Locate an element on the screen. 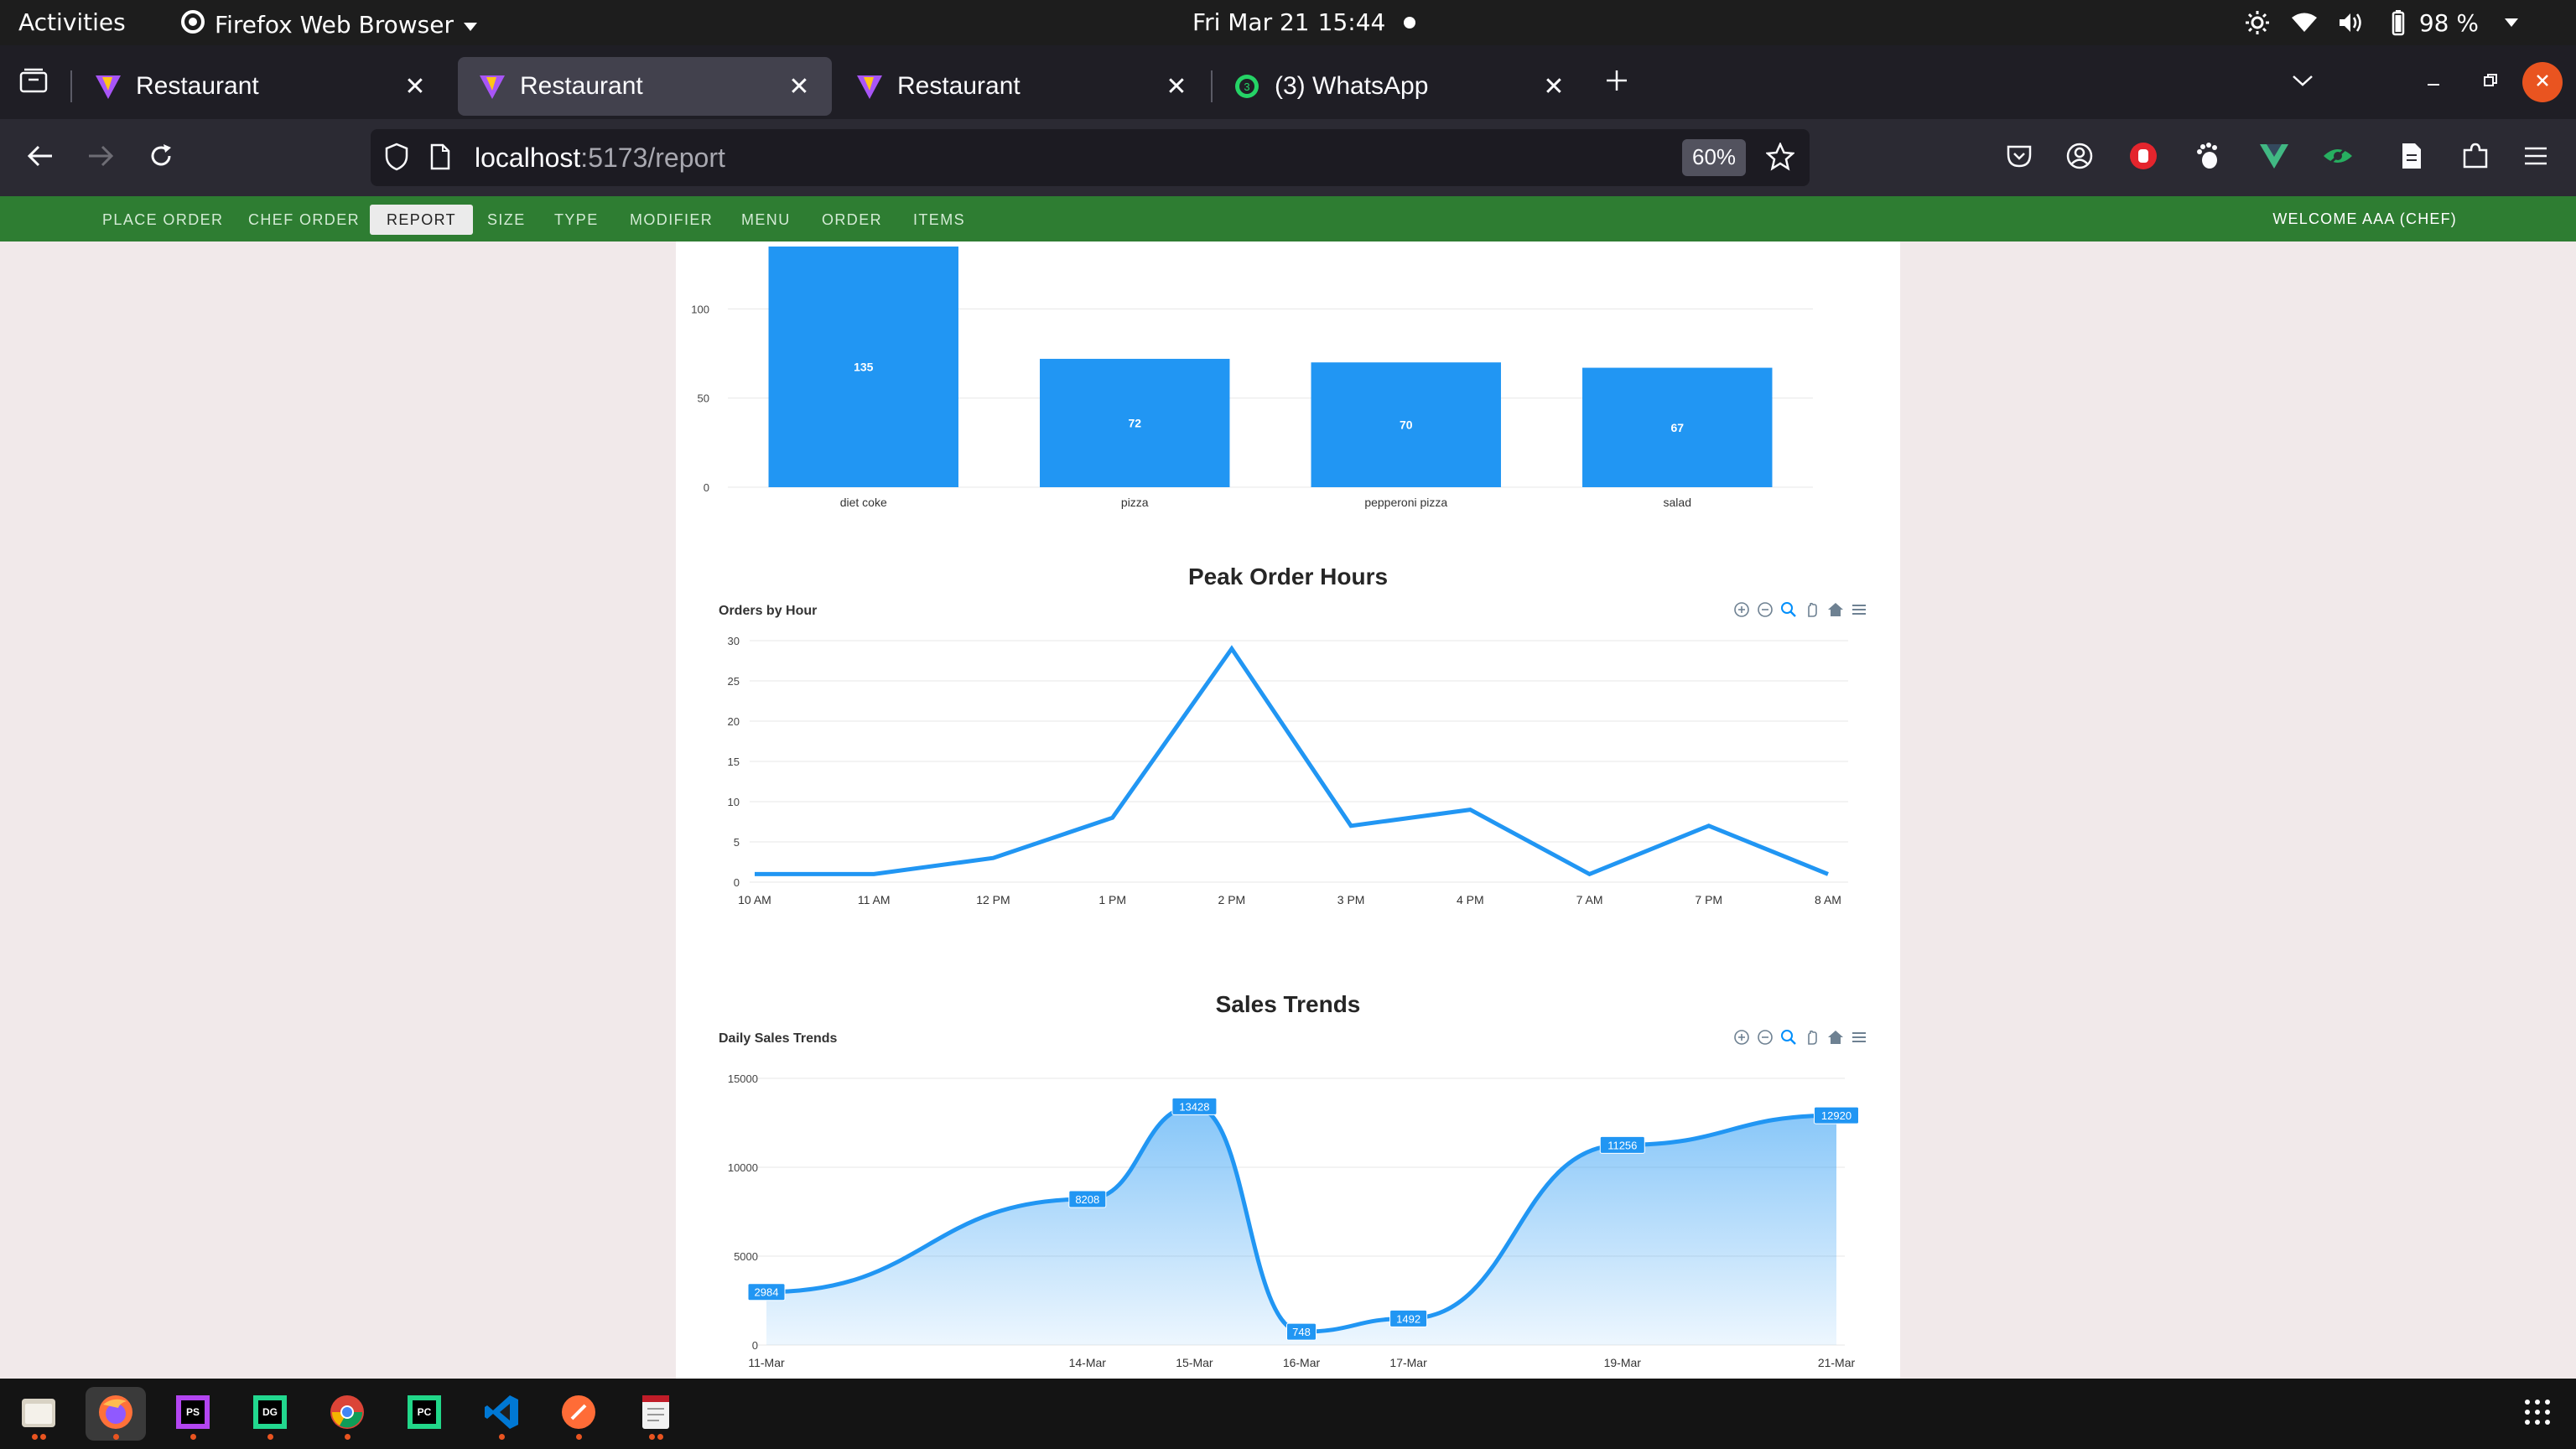 The image size is (2576, 1449). pocket-button is located at coordinates (2019, 157).